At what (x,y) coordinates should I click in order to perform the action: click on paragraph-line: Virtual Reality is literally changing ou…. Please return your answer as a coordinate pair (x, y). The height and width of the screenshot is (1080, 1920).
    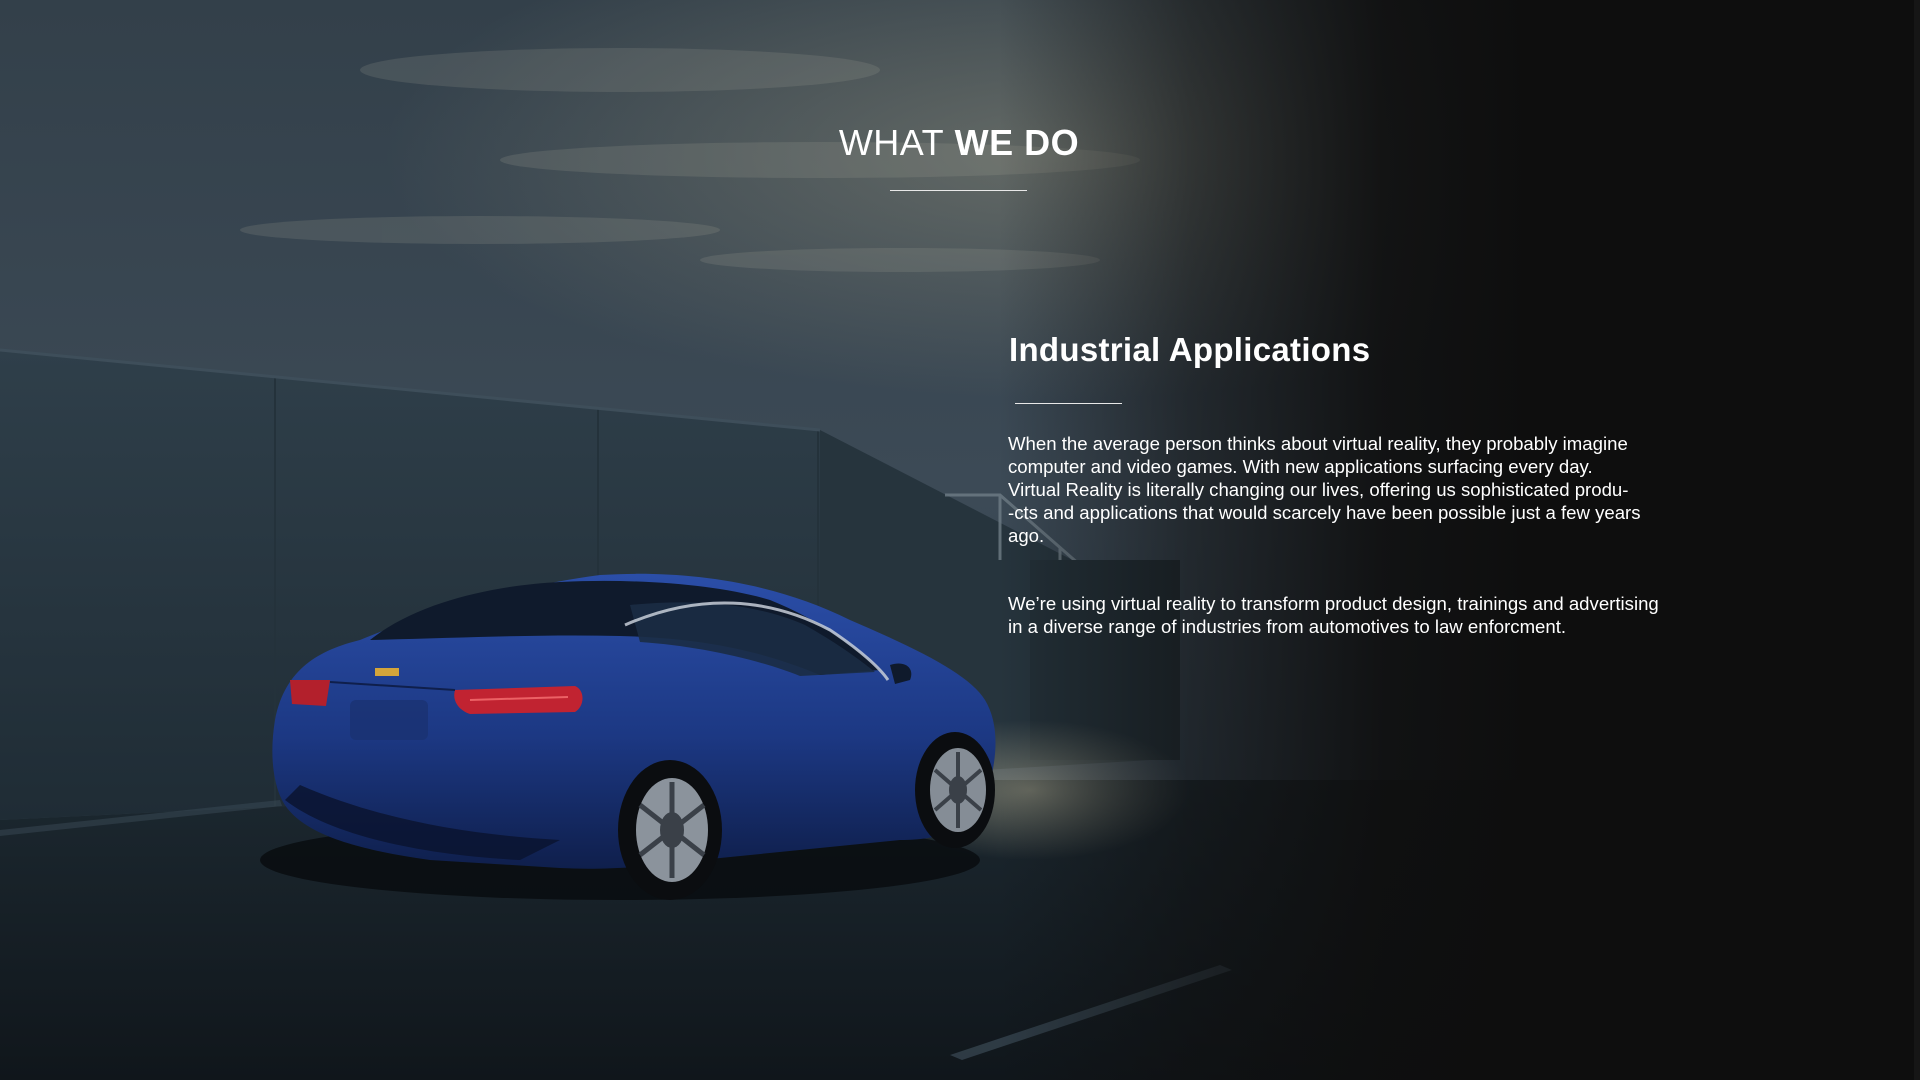
    Looking at the image, I should click on (1318, 489).